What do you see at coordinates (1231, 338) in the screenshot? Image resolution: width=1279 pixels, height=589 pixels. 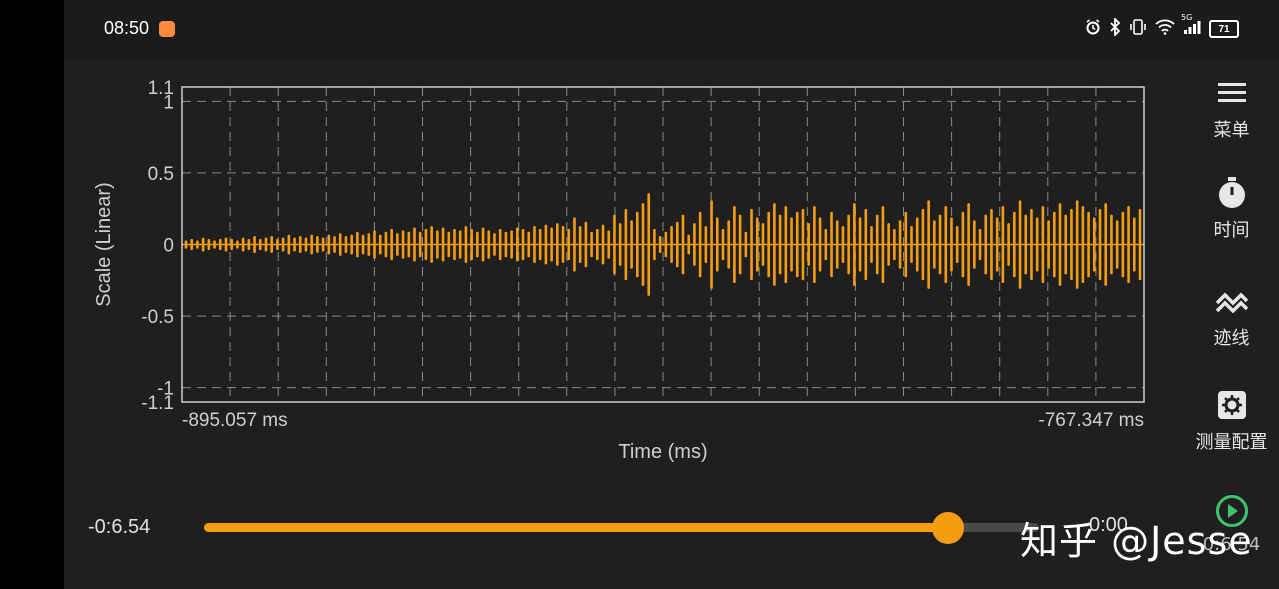 I see `trace-label: 迹线` at bounding box center [1231, 338].